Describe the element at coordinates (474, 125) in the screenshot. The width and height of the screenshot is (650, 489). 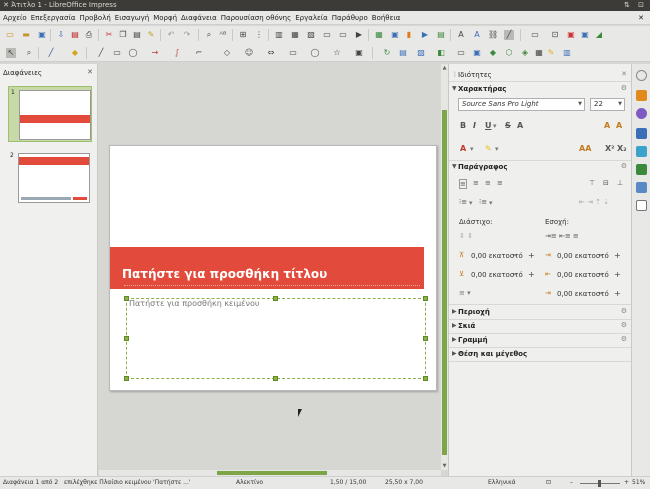
I see `italic-icon: I` at that location.